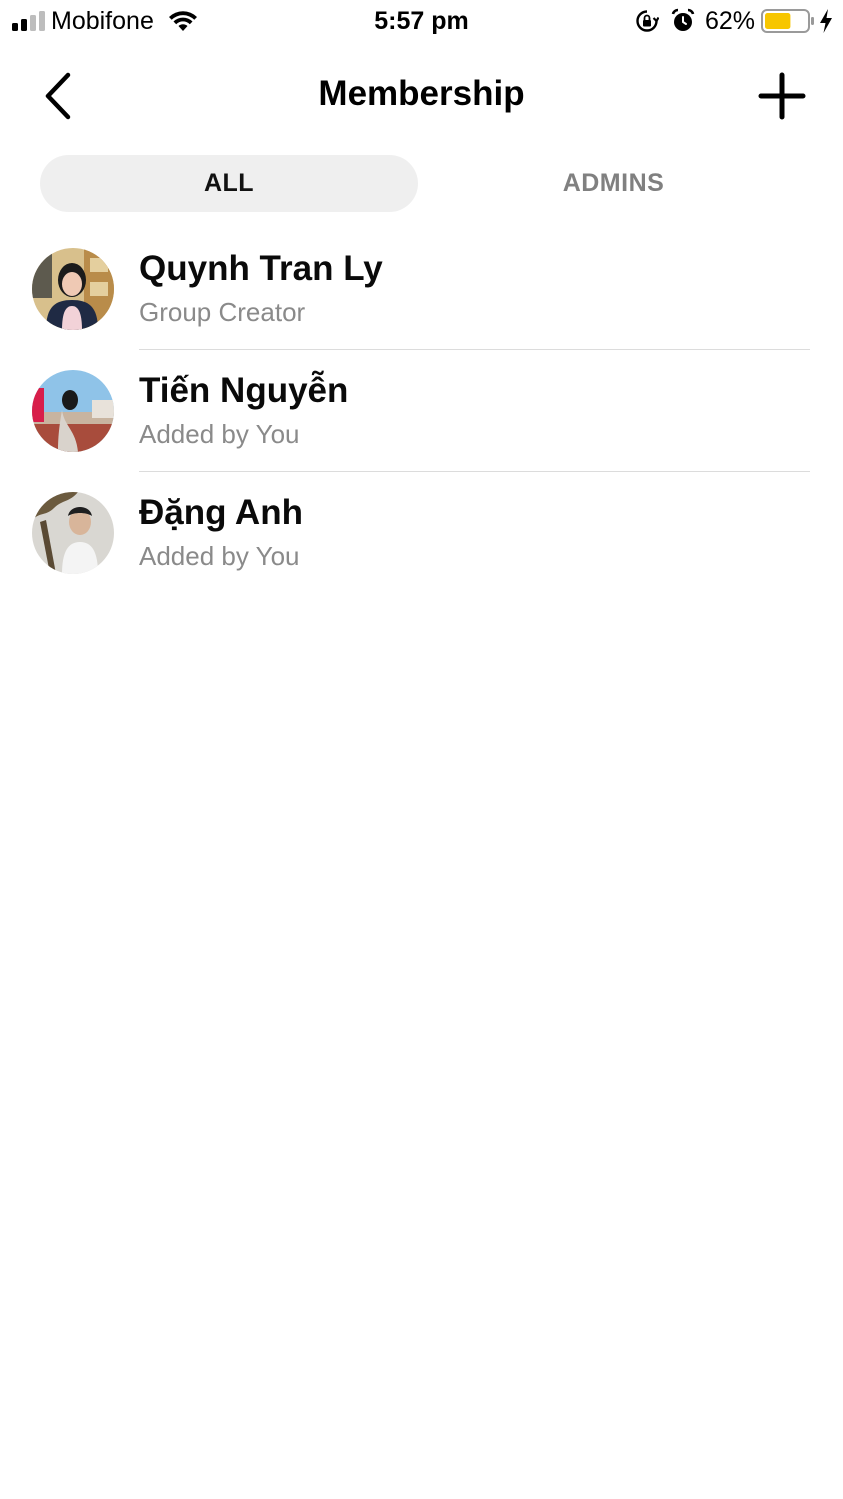 The height and width of the screenshot is (1499, 843). Describe the element at coordinates (421, 533) in the screenshot. I see `member-row: Đặng Anh Added by You` at that location.